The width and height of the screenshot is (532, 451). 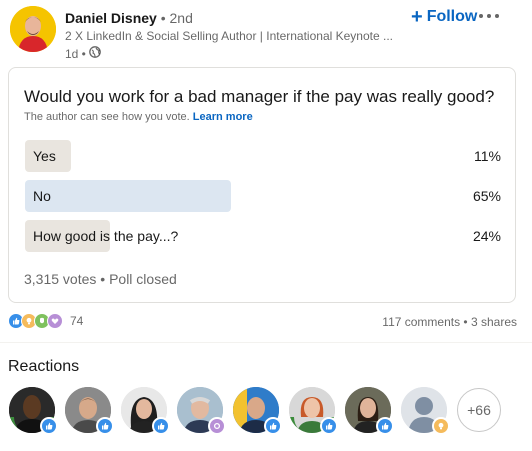 What do you see at coordinates (33, 29) in the screenshot?
I see `author-avatar` at bounding box center [33, 29].